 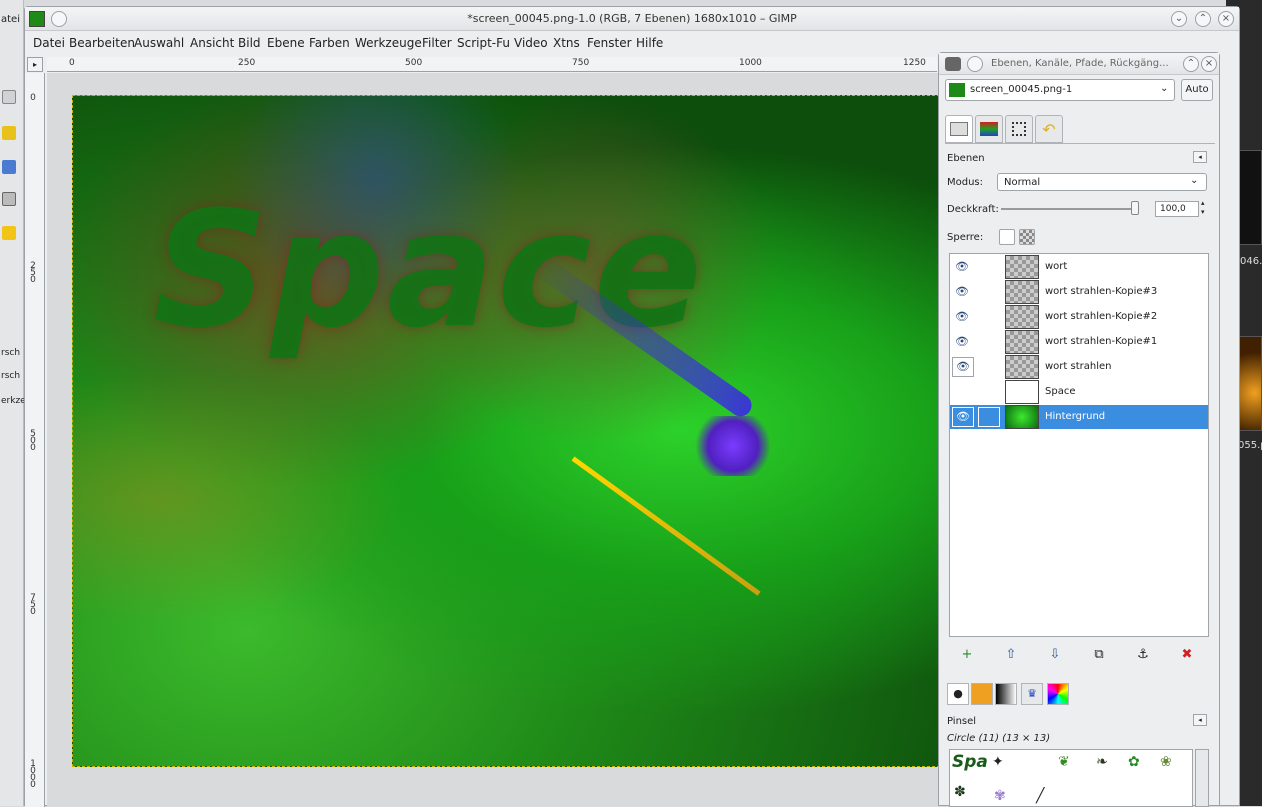 What do you see at coordinates (9, 97) in the screenshot?
I see `select-tool-icon` at bounding box center [9, 97].